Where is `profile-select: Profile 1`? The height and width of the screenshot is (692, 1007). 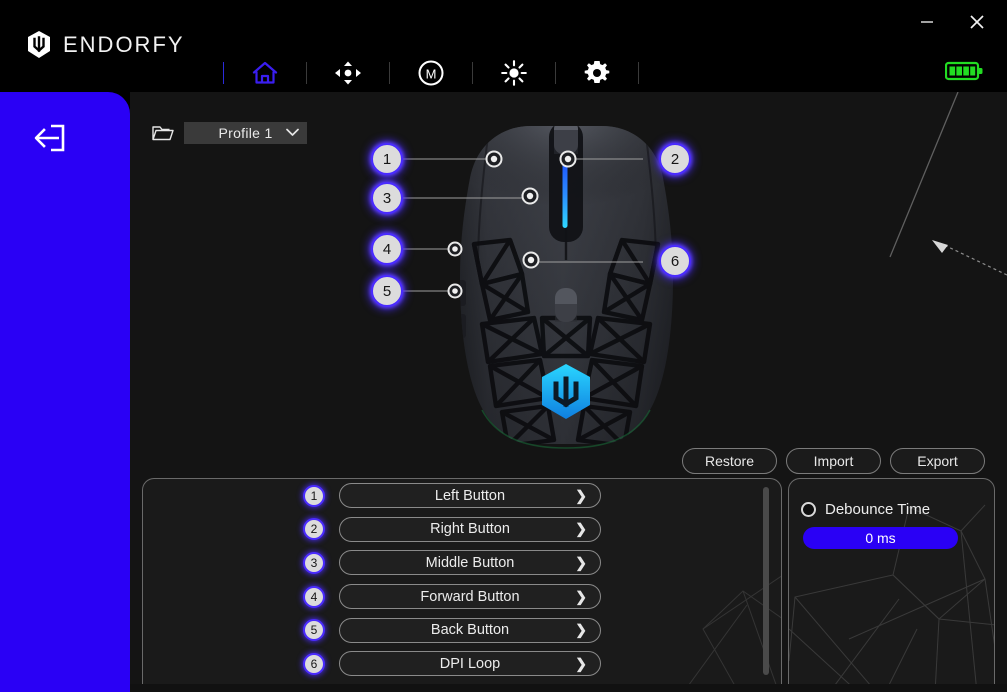
profile-select: Profile 1 is located at coordinates (245, 133).